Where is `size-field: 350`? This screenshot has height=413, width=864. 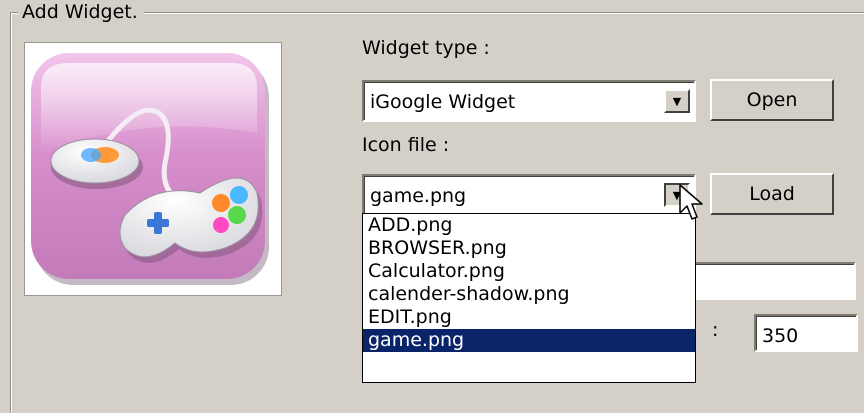
size-field: 350 is located at coordinates (806, 333).